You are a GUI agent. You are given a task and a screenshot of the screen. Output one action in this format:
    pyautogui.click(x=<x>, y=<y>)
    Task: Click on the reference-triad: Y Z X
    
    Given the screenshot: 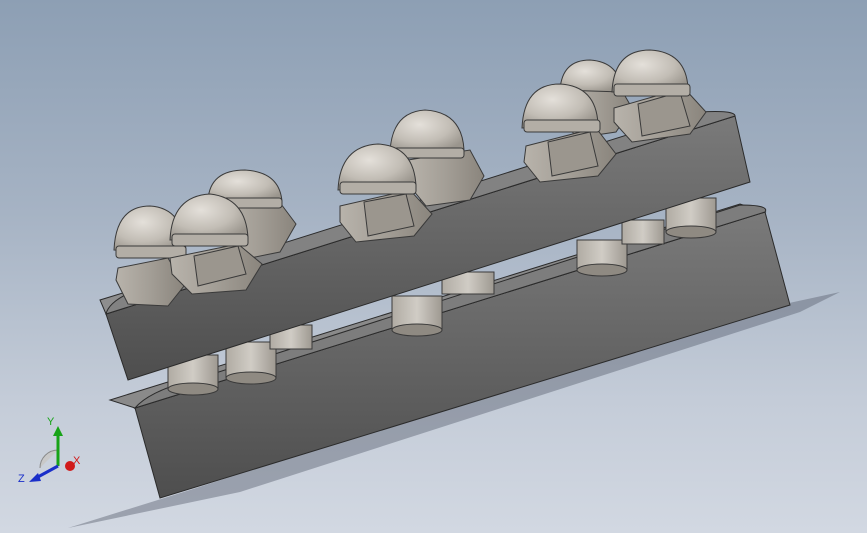 What is the action you would take?
    pyautogui.click(x=52, y=452)
    